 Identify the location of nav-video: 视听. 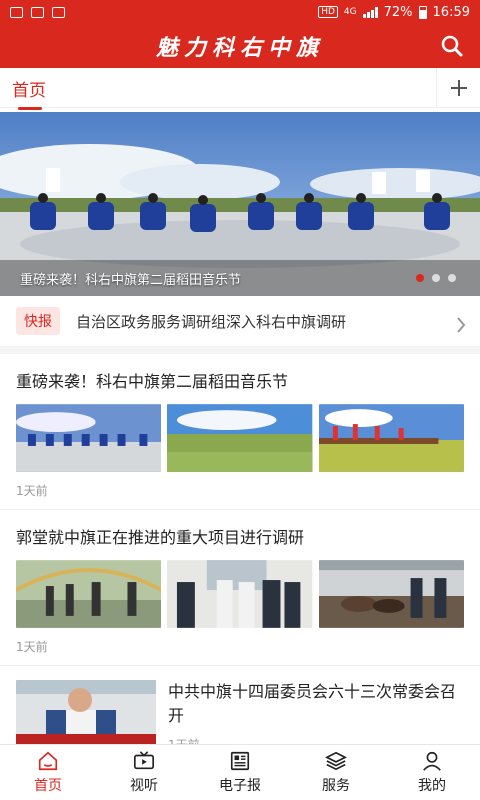
(144, 772).